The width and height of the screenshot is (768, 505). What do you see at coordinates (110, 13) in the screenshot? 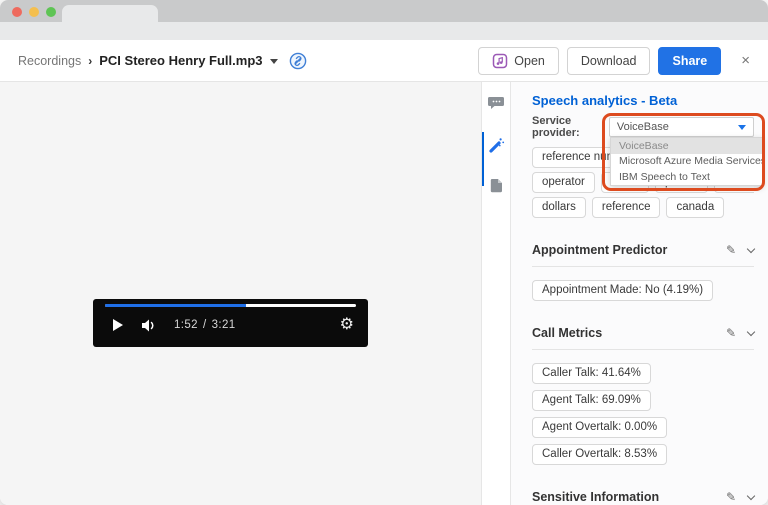
I see `browser-tab` at bounding box center [110, 13].